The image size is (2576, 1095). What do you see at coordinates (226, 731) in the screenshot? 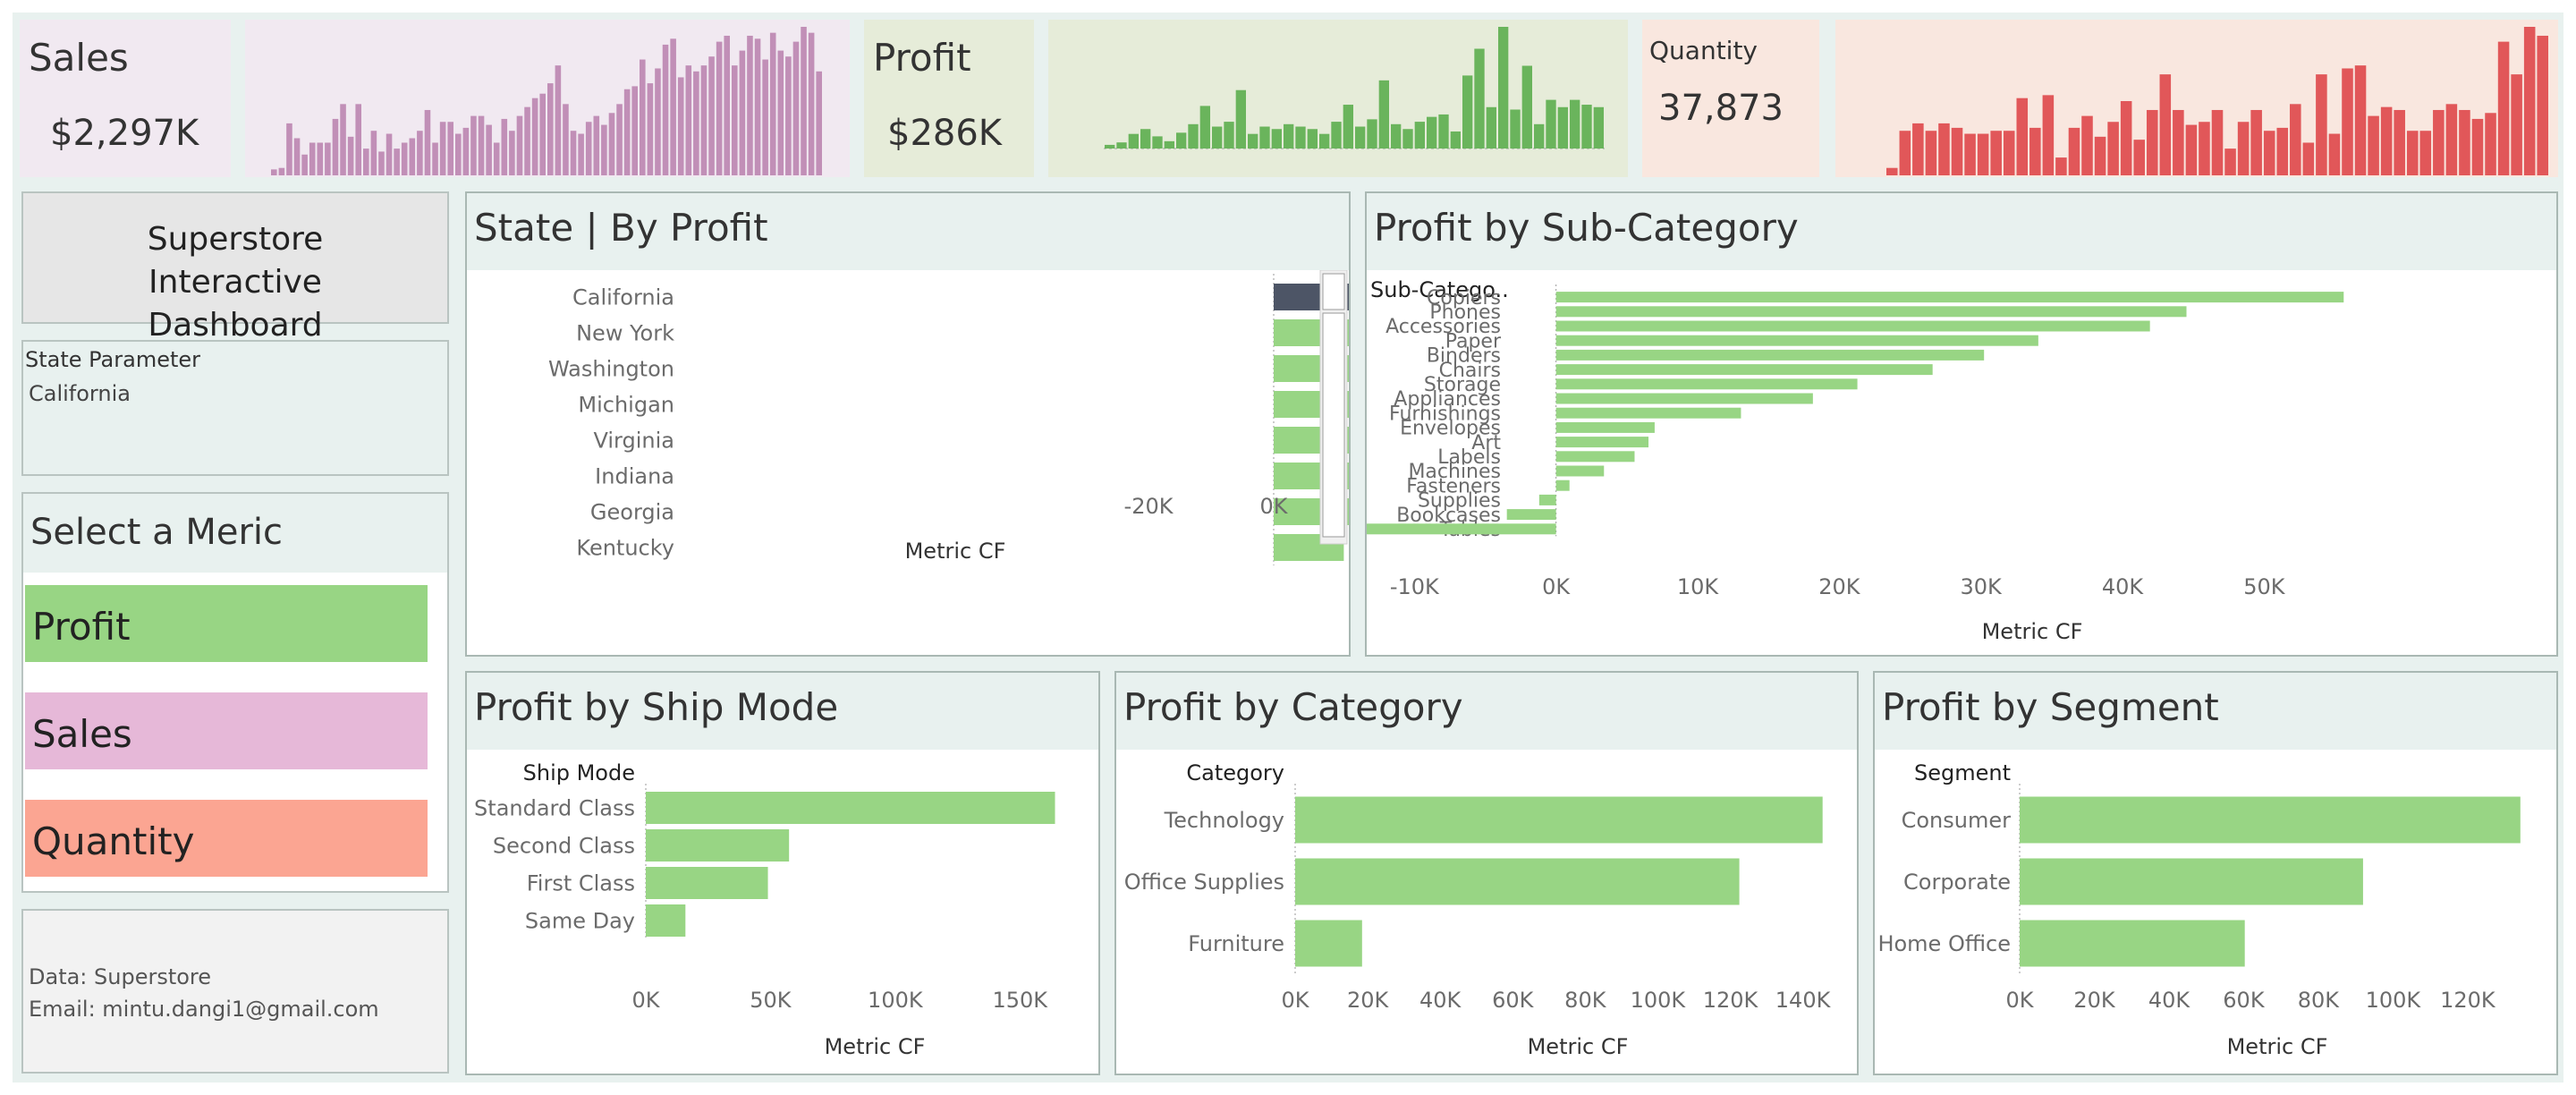
I see `metric-option-sales: Sales` at bounding box center [226, 731].